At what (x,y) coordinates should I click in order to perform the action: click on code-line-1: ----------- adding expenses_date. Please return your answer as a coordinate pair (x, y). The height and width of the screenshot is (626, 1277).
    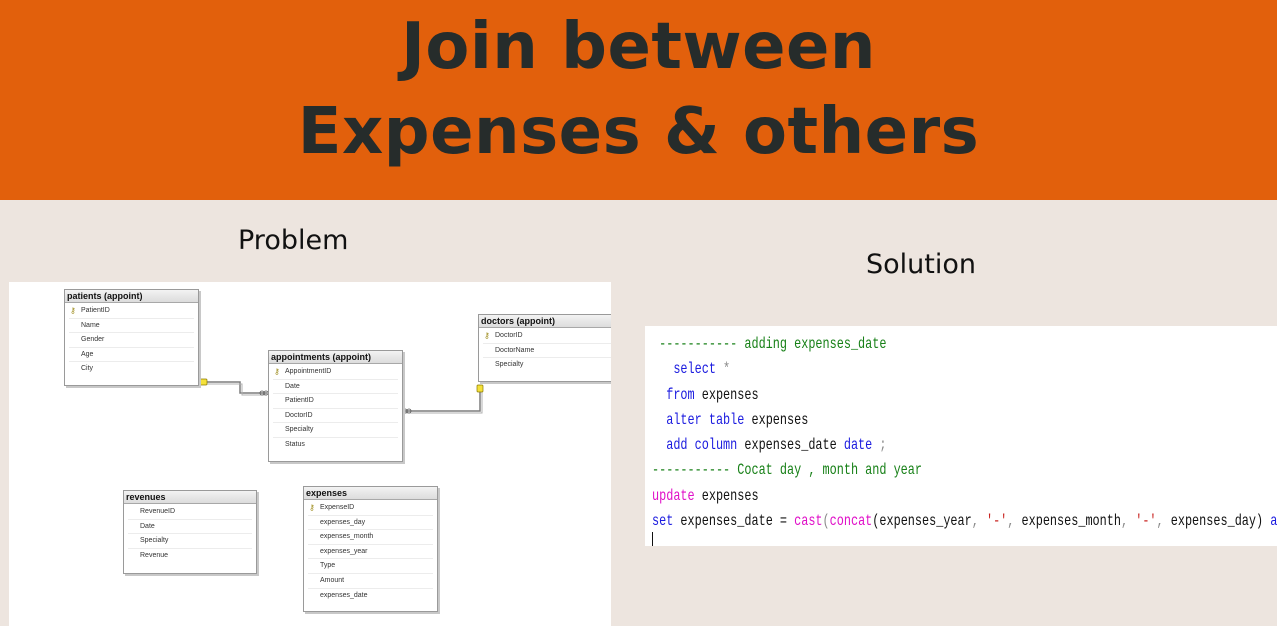
    Looking at the image, I should click on (769, 344).